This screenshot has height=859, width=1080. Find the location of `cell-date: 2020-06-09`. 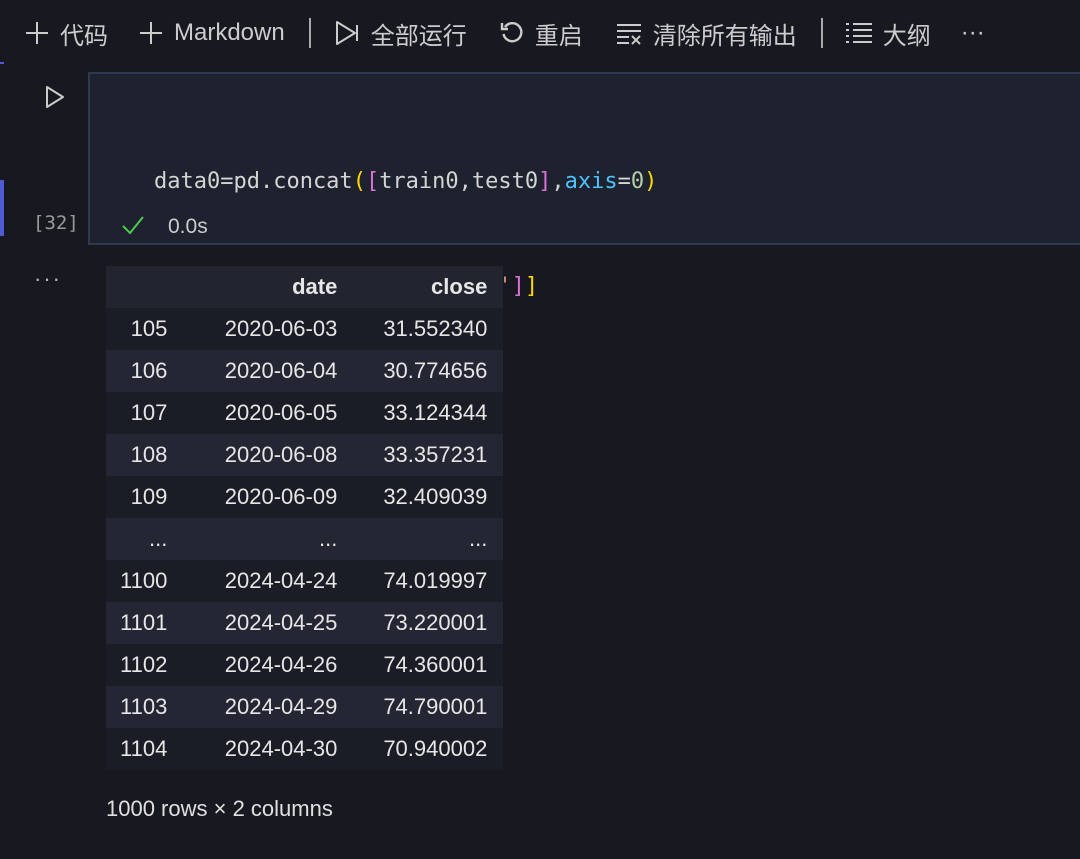

cell-date: 2020-06-09 is located at coordinates (281, 496).